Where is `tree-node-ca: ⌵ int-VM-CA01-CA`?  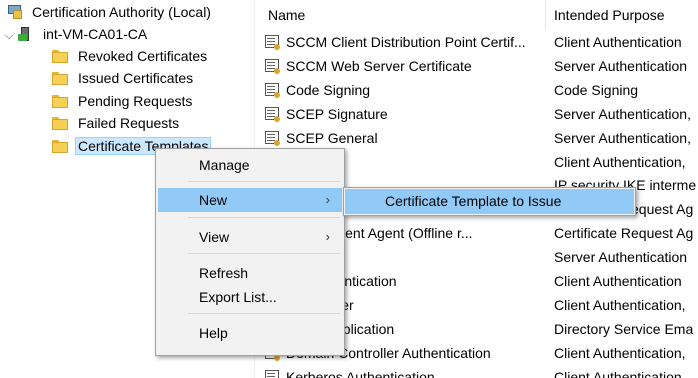
tree-node-ca: ⌵ int-VM-CA01-CA is located at coordinates (76, 34).